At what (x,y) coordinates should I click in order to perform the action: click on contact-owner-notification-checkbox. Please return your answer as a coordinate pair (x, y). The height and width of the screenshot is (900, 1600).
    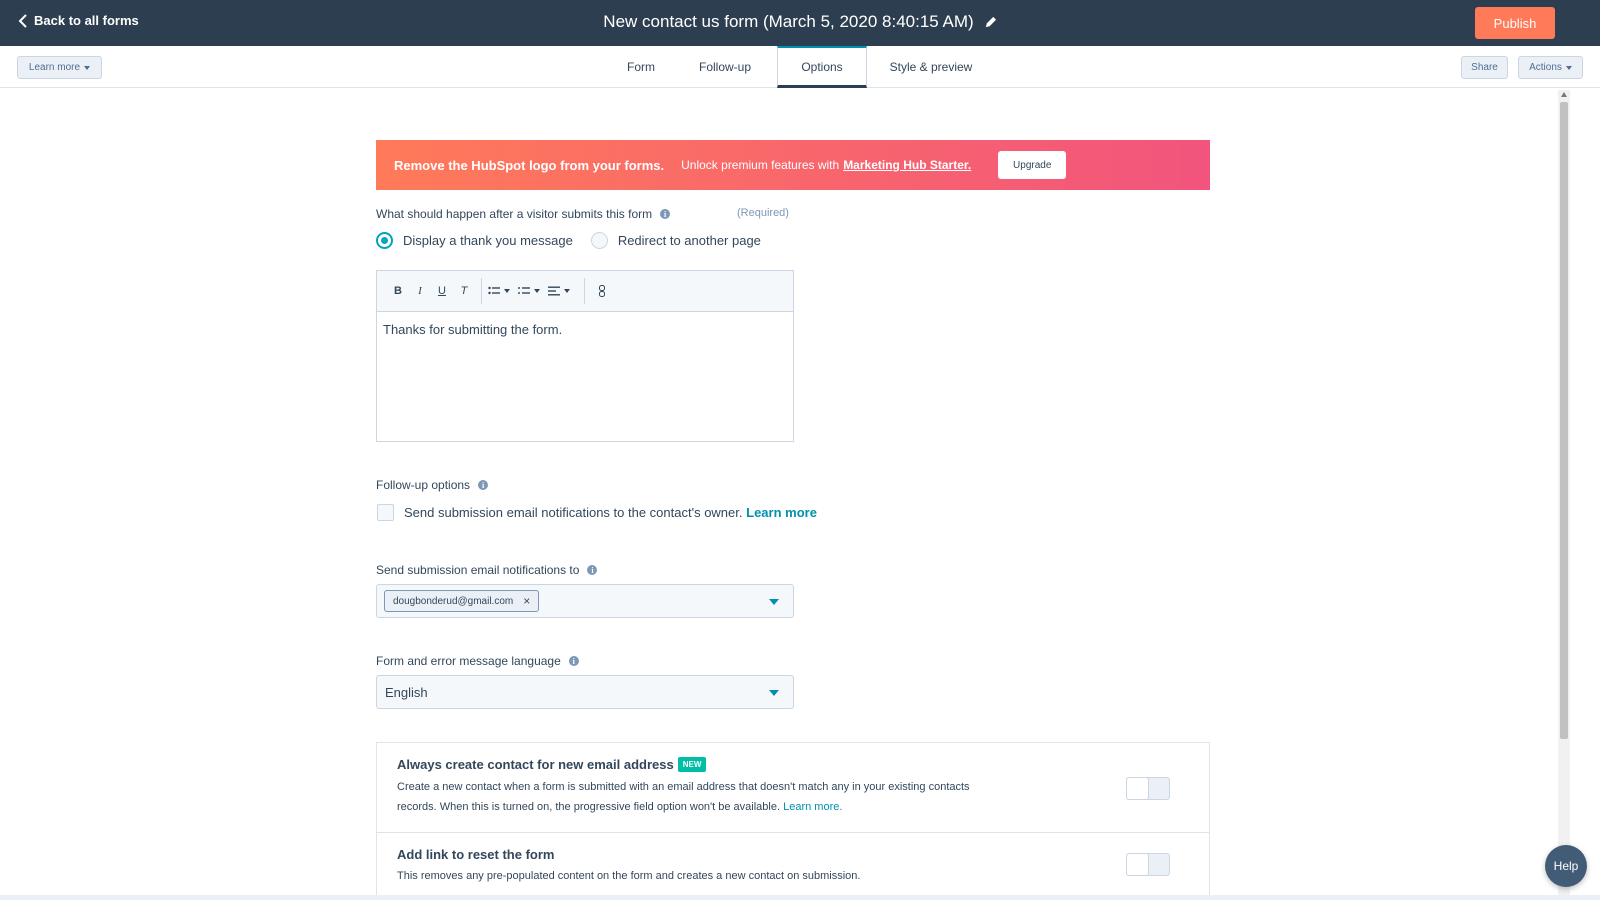
    Looking at the image, I should click on (385, 512).